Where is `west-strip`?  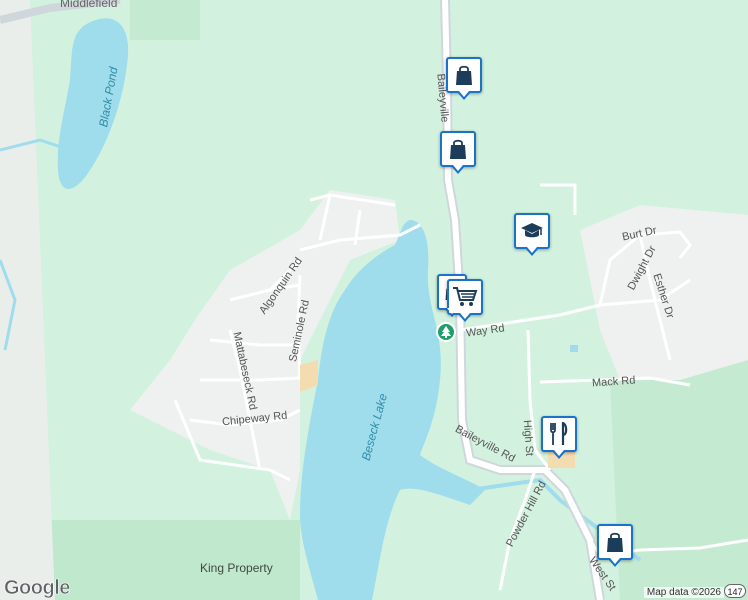 west-strip is located at coordinates (27, 300).